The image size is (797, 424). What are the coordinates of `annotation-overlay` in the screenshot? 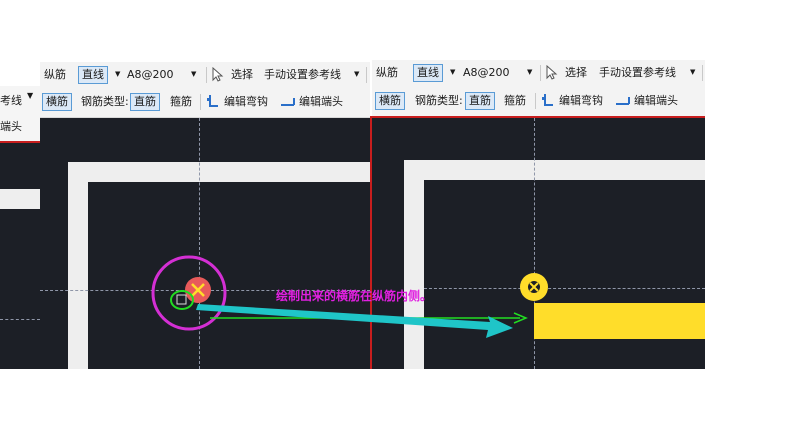 It's located at (339, 296).